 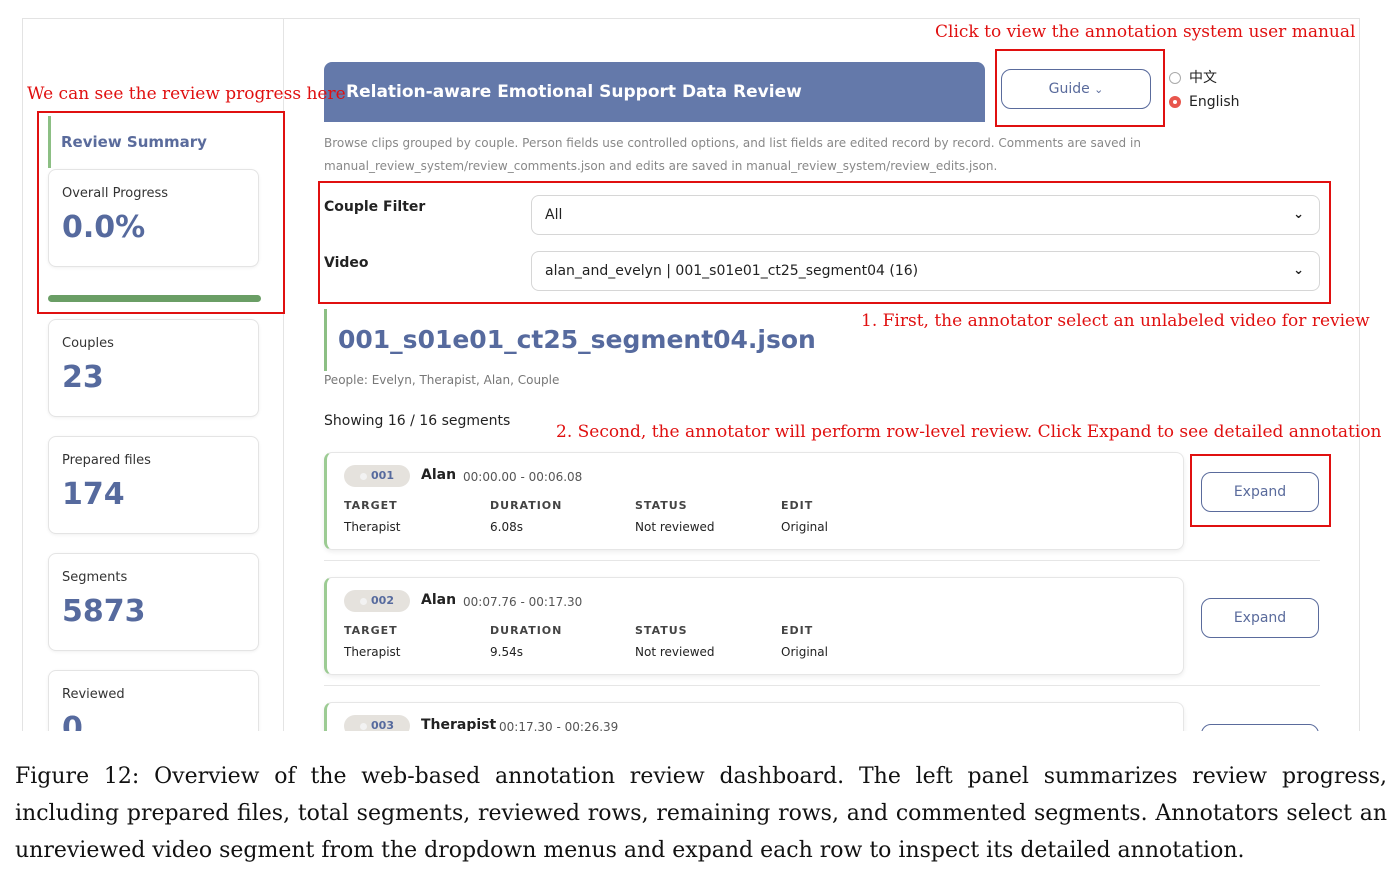 What do you see at coordinates (1080, 88) in the screenshot?
I see `annotation-box-guide` at bounding box center [1080, 88].